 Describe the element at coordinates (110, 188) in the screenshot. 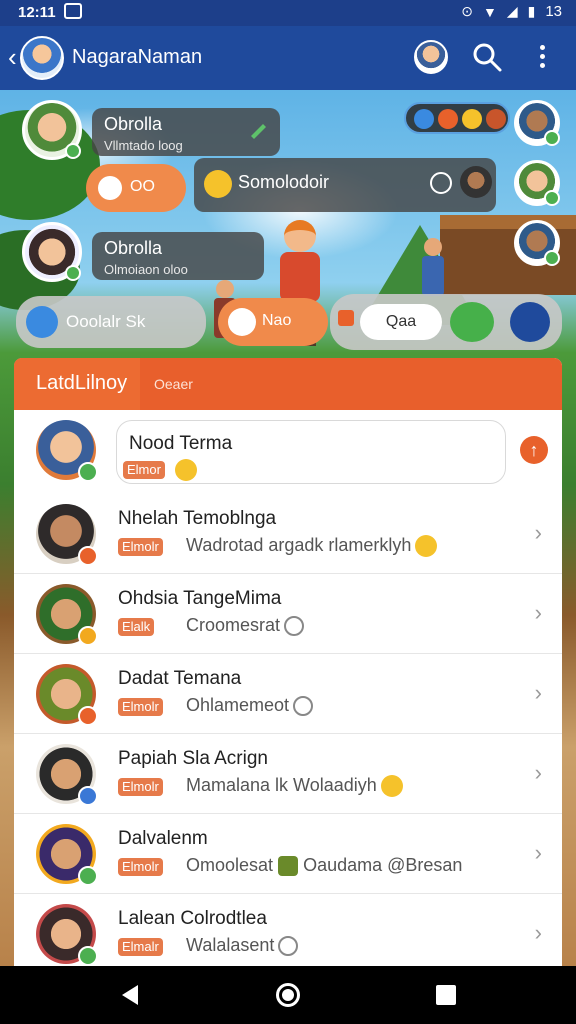

I see `clock-icon` at that location.